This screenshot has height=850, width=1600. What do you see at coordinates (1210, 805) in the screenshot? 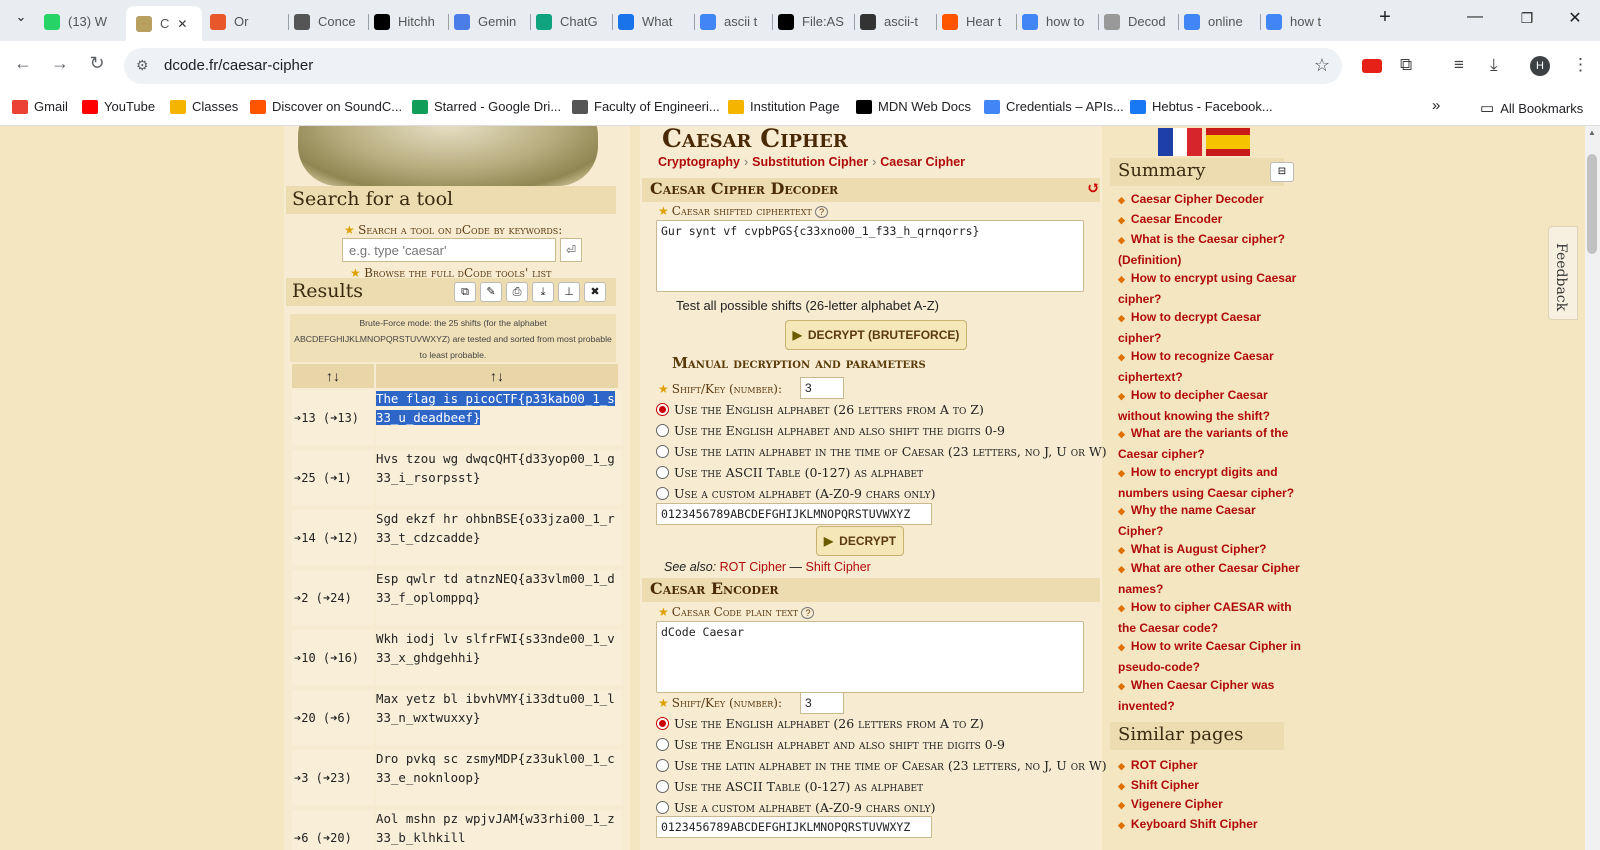
I see `similar-link: ◆ Vigenere Cipher` at bounding box center [1210, 805].